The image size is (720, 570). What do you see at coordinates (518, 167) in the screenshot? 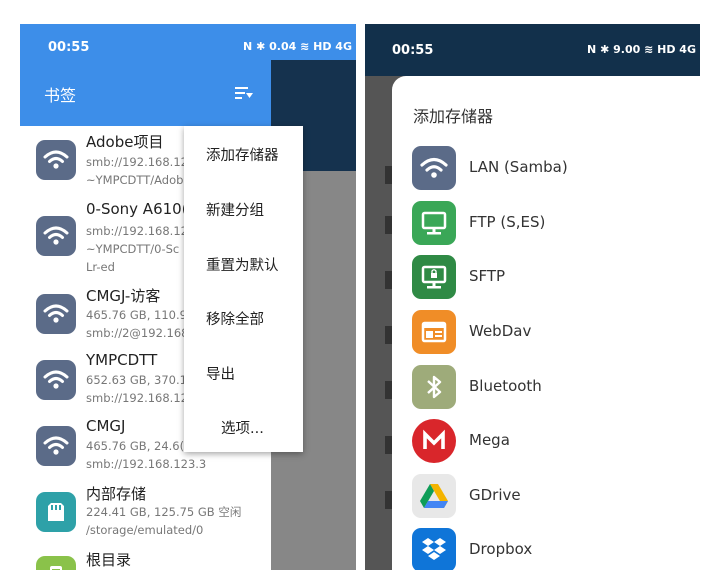
I see `option-label: LAN (Samba)` at bounding box center [518, 167].